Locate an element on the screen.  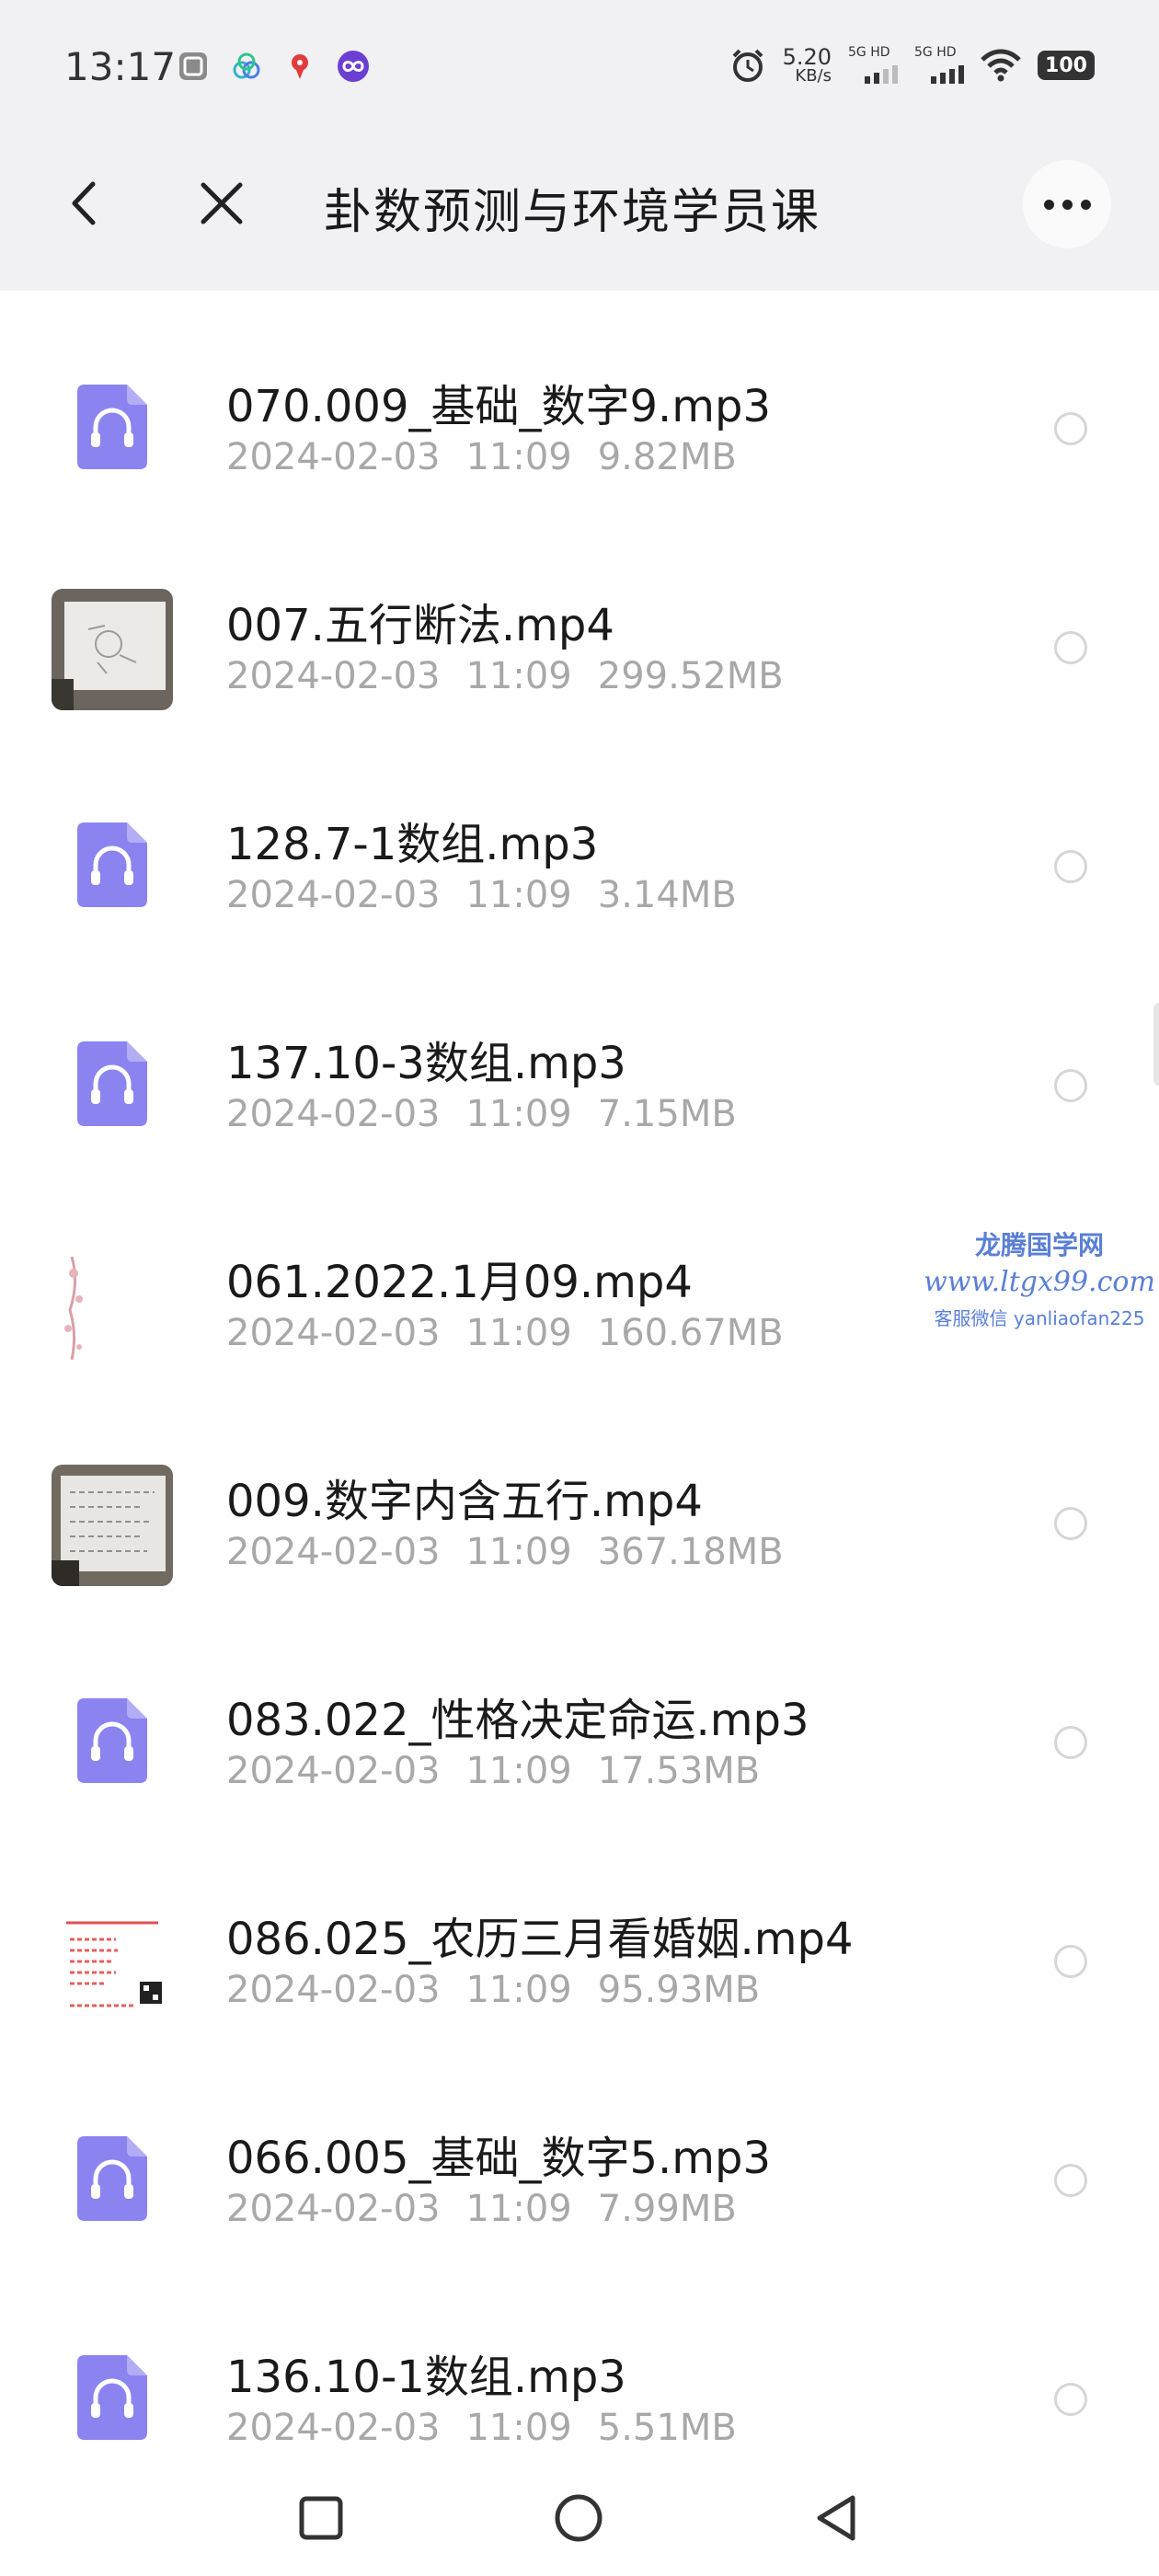
file-list-item: 070.009_基础_数字9.mp3 2024-02-03 11:09 9.82MB is located at coordinates (579, 413).